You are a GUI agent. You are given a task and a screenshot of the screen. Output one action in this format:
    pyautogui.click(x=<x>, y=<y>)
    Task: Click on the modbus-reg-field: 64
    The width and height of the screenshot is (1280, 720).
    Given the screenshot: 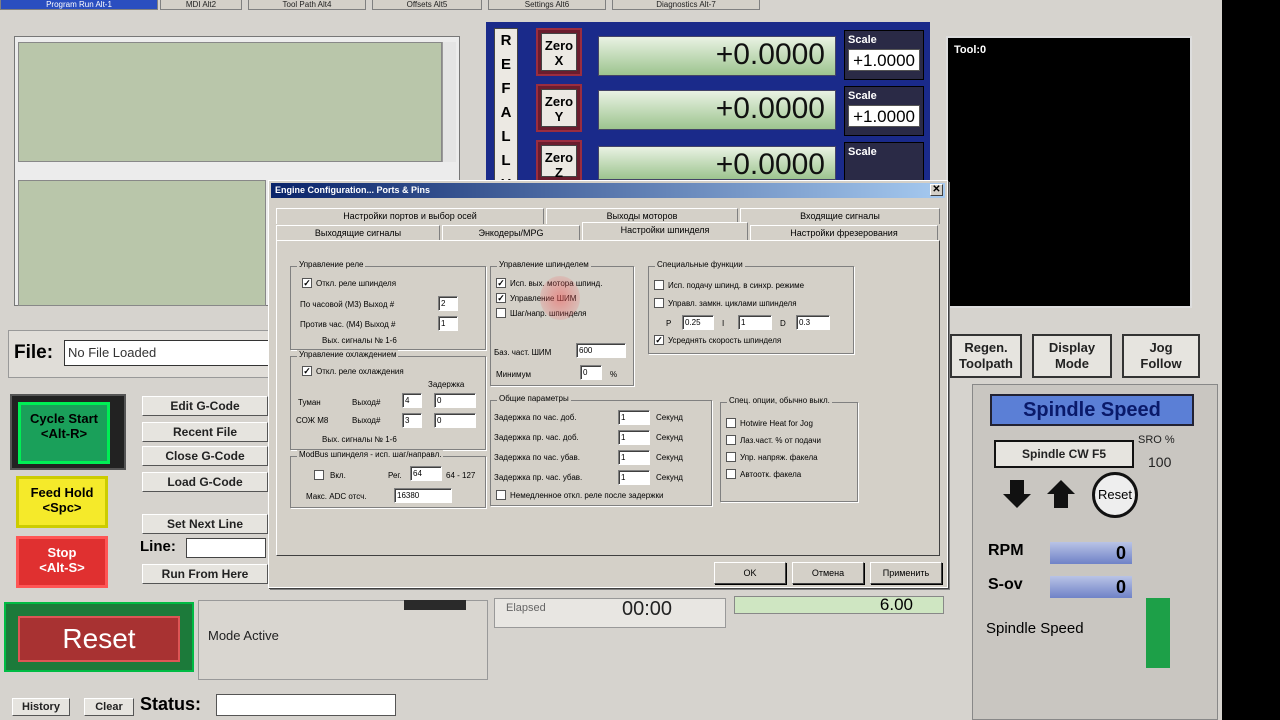 What is the action you would take?
    pyautogui.click(x=426, y=473)
    